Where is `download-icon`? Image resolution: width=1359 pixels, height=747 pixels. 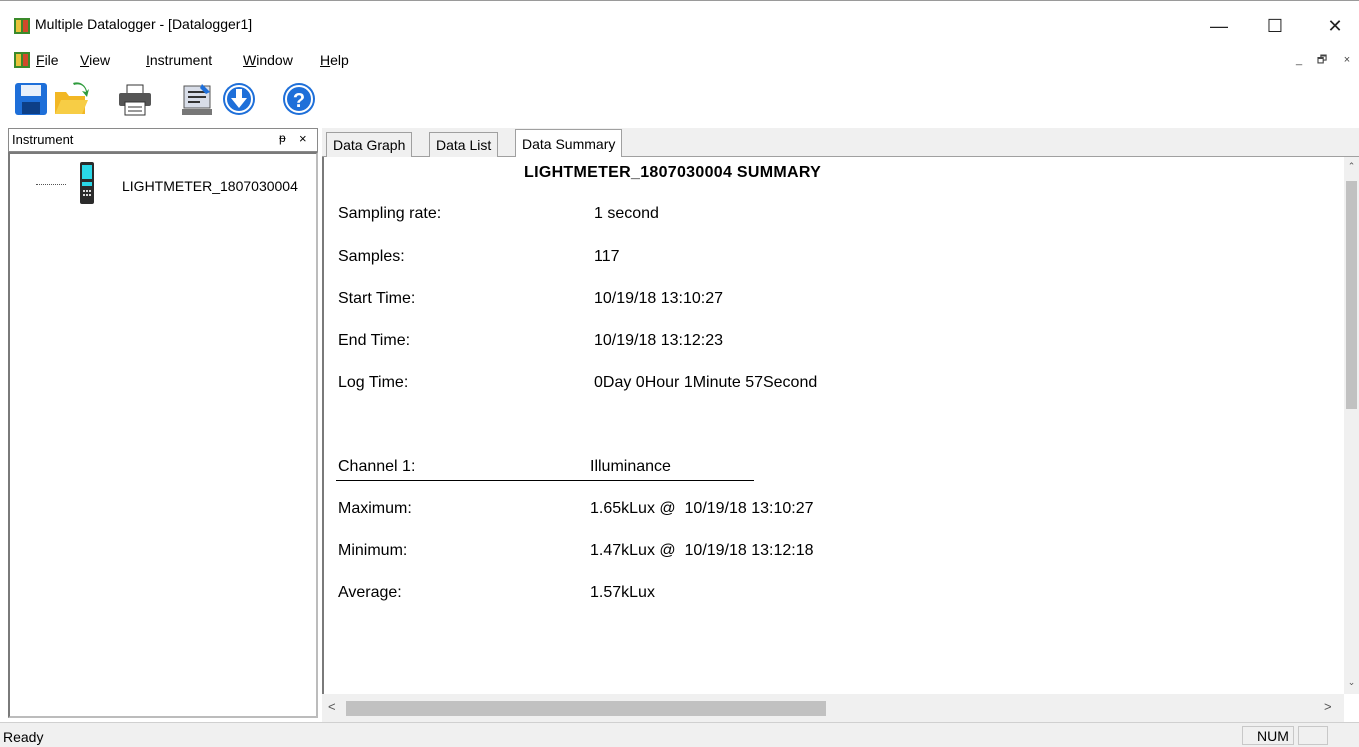 download-icon is located at coordinates (239, 99).